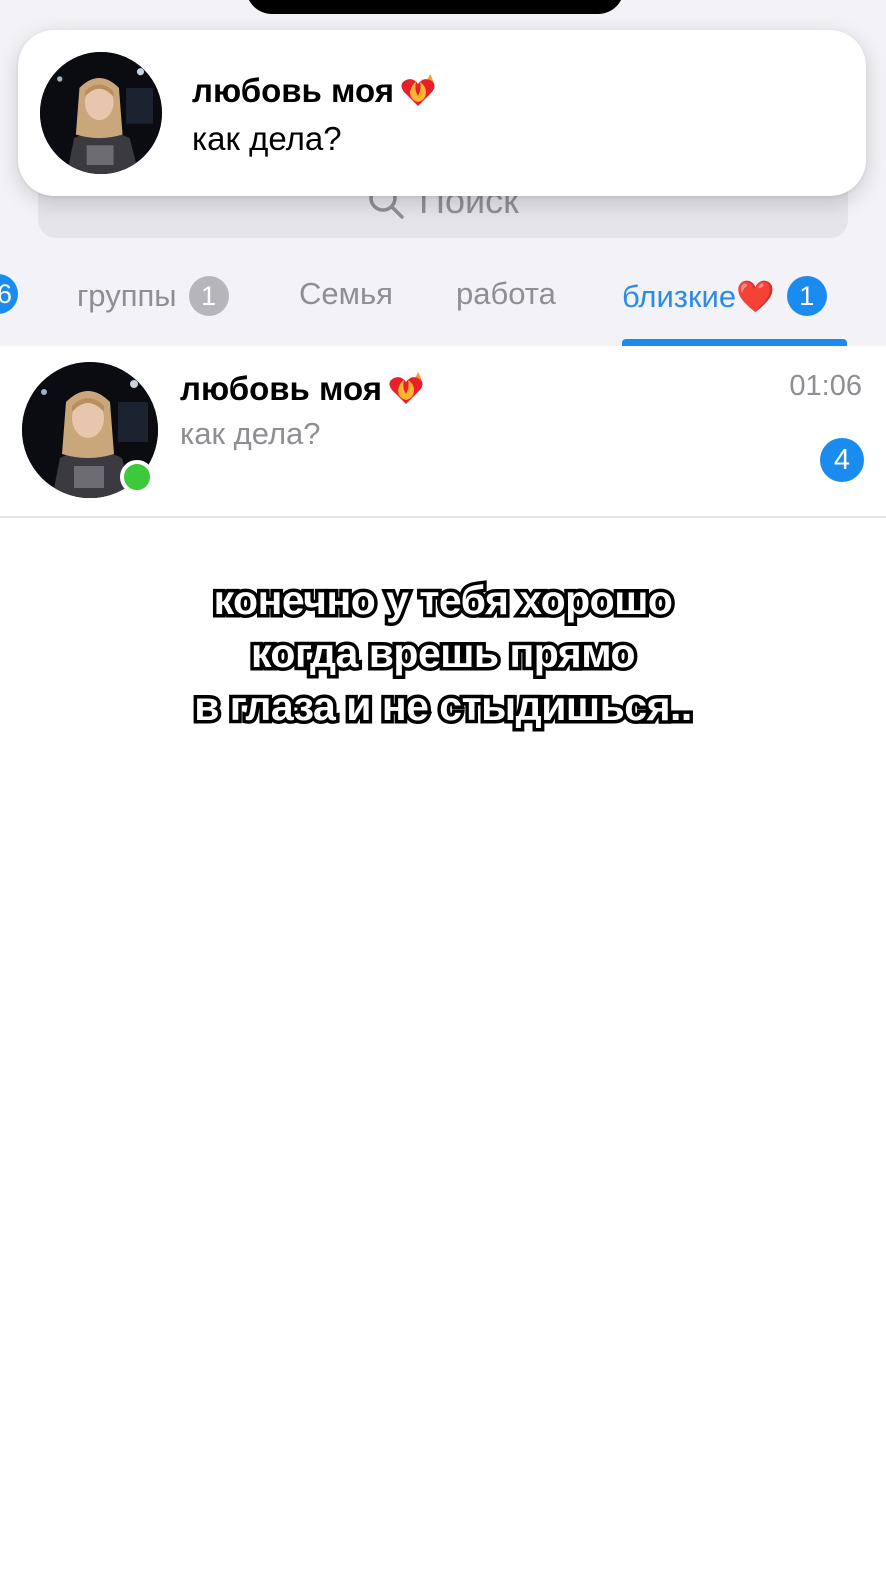 The height and width of the screenshot is (1576, 886). Describe the element at coordinates (250, 433) in the screenshot. I see `chat-last-message: как дела?` at that location.